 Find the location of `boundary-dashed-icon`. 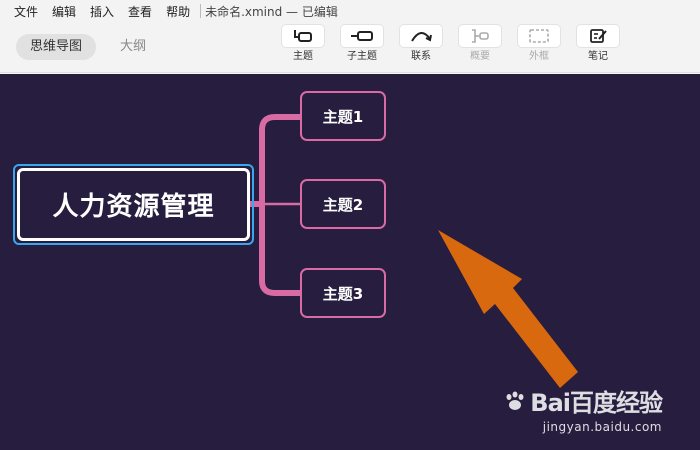

boundary-dashed-icon is located at coordinates (539, 36).